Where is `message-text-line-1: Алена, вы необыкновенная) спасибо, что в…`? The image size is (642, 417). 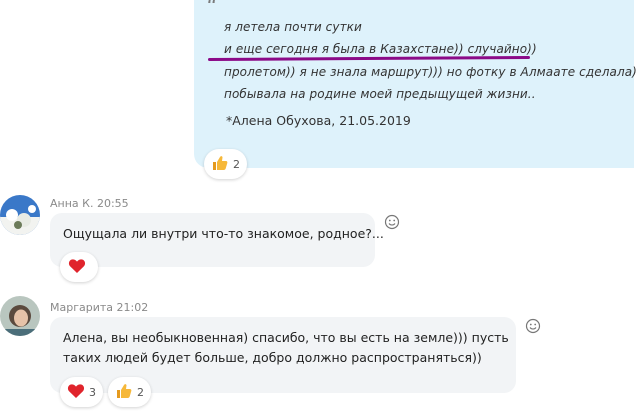 message-text-line-1: Алена, вы необыкновенная) спасибо, что в… is located at coordinates (286, 337).